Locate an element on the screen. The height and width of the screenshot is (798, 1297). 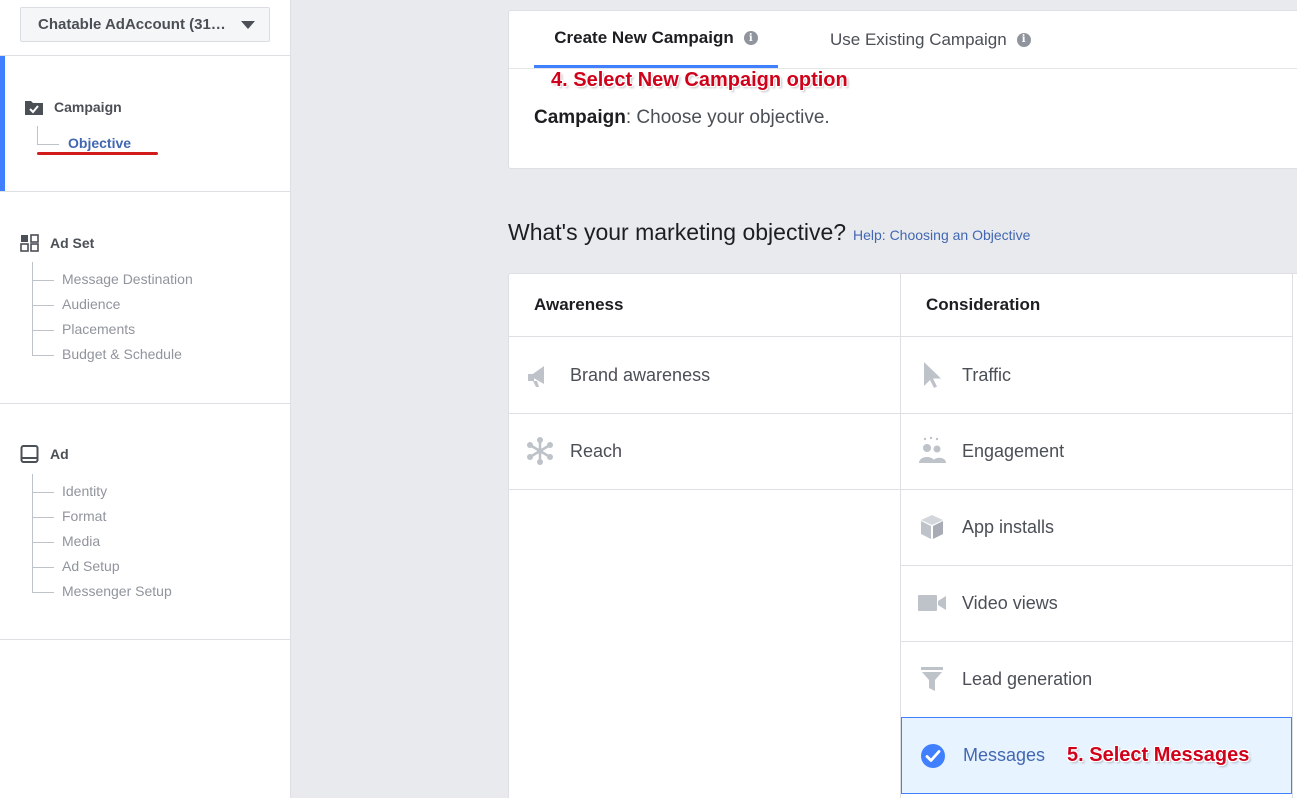
video-camera-icon is located at coordinates (932, 603).